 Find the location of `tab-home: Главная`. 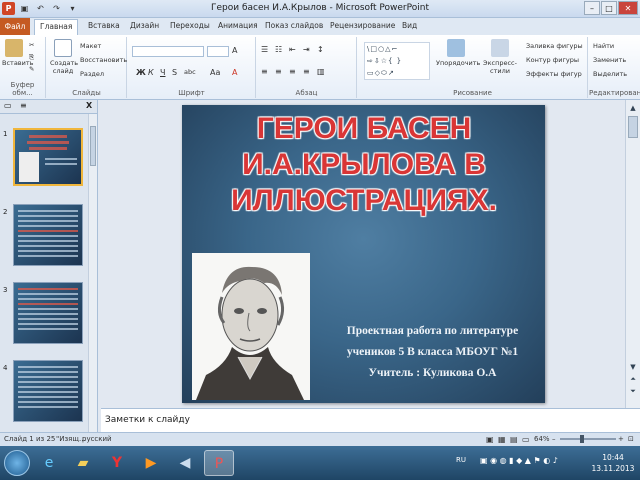

tab-home: Главная is located at coordinates (56, 27).